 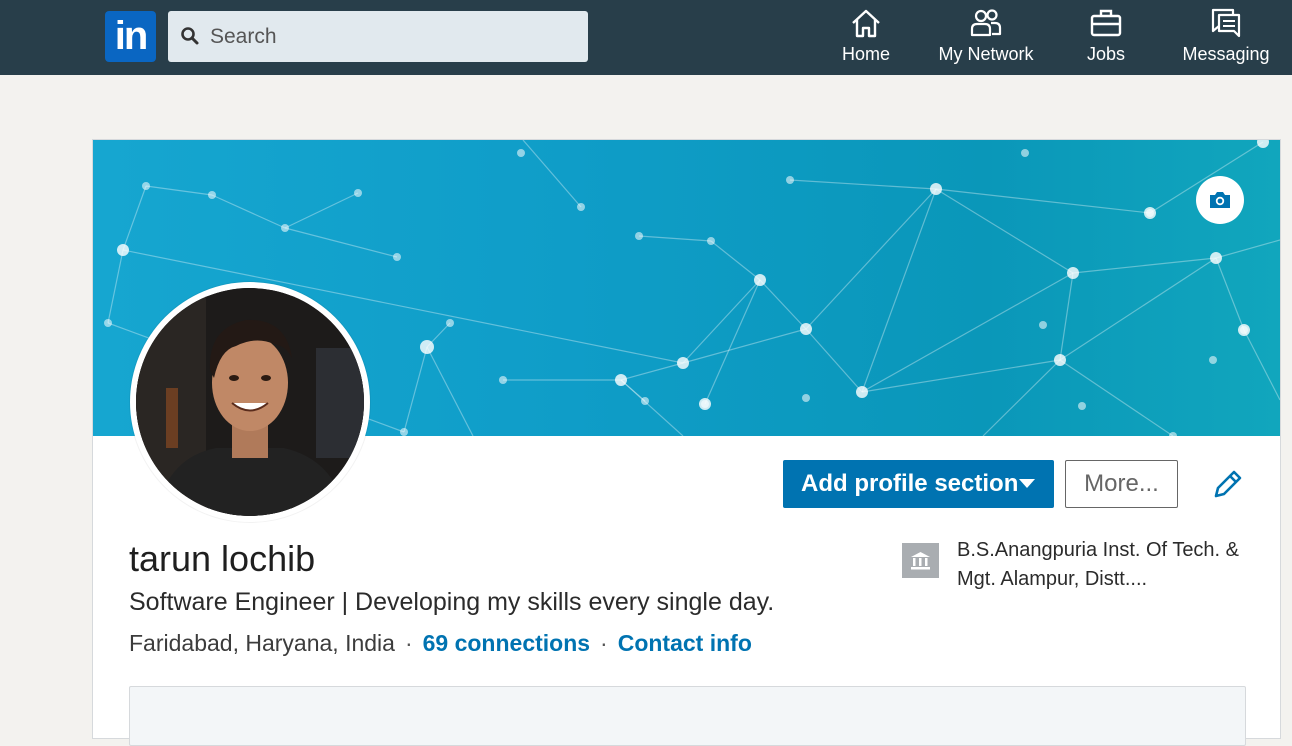 I want to click on profile-highlights-box, so click(x=687, y=716).